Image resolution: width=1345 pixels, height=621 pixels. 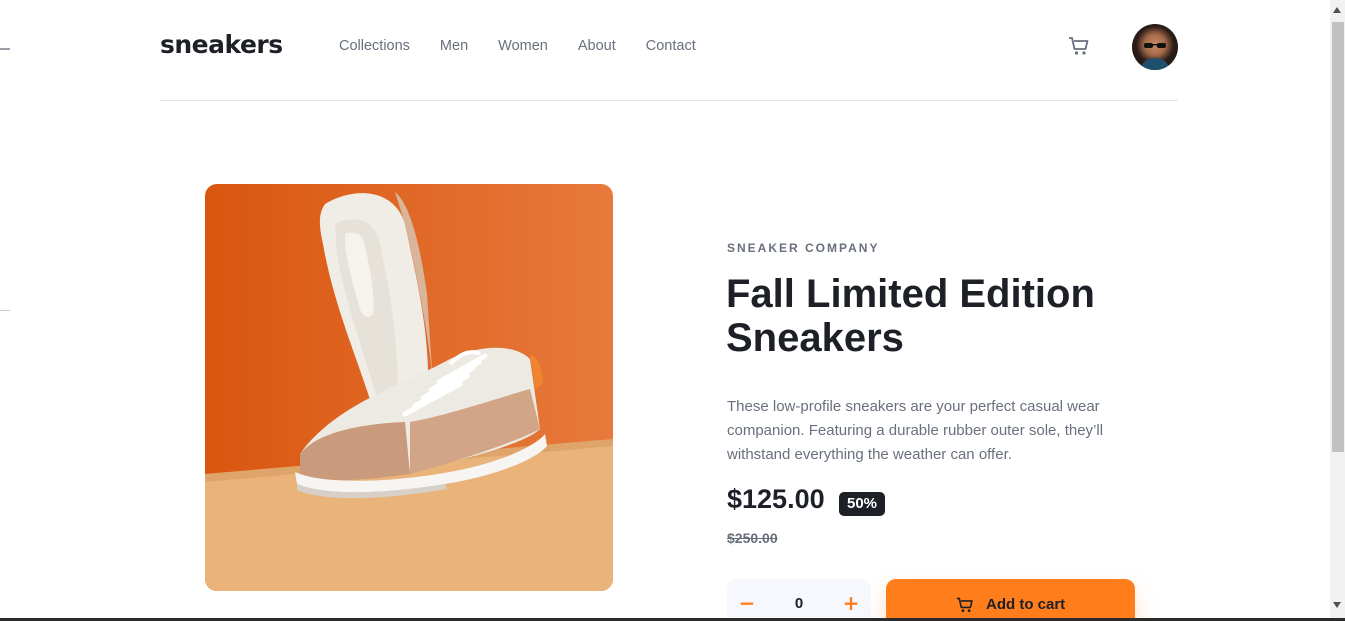 I want to click on avatar, so click(x=1155, y=47).